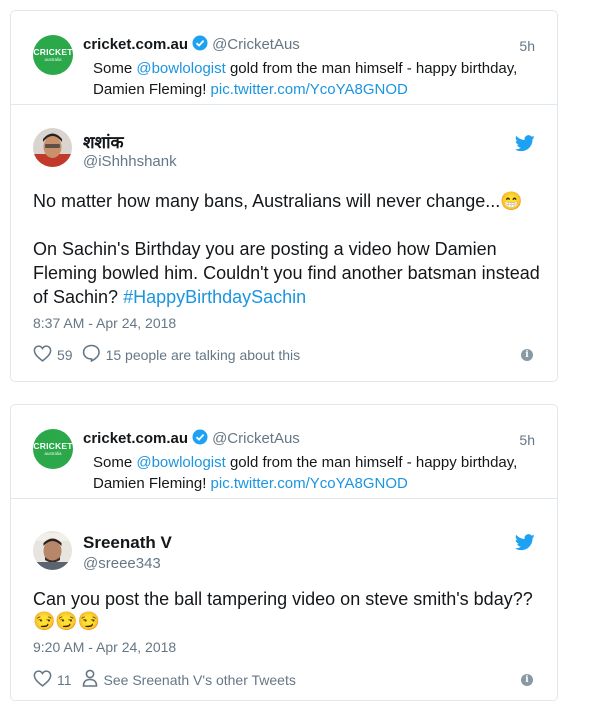 The image size is (591, 715). Describe the element at coordinates (103, 141) in the screenshot. I see `reply-author-name: शशांक` at that location.